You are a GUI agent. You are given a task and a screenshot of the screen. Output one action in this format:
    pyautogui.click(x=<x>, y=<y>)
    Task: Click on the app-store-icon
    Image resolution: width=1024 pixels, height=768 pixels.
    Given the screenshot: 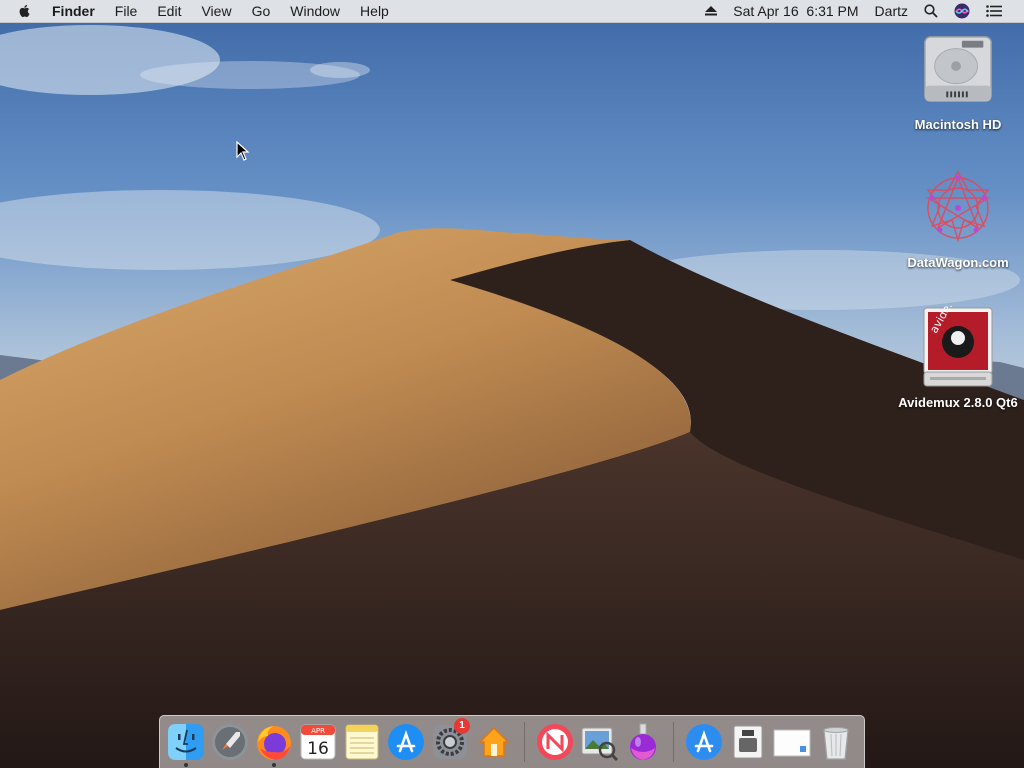 What is the action you would take?
    pyautogui.click(x=406, y=742)
    